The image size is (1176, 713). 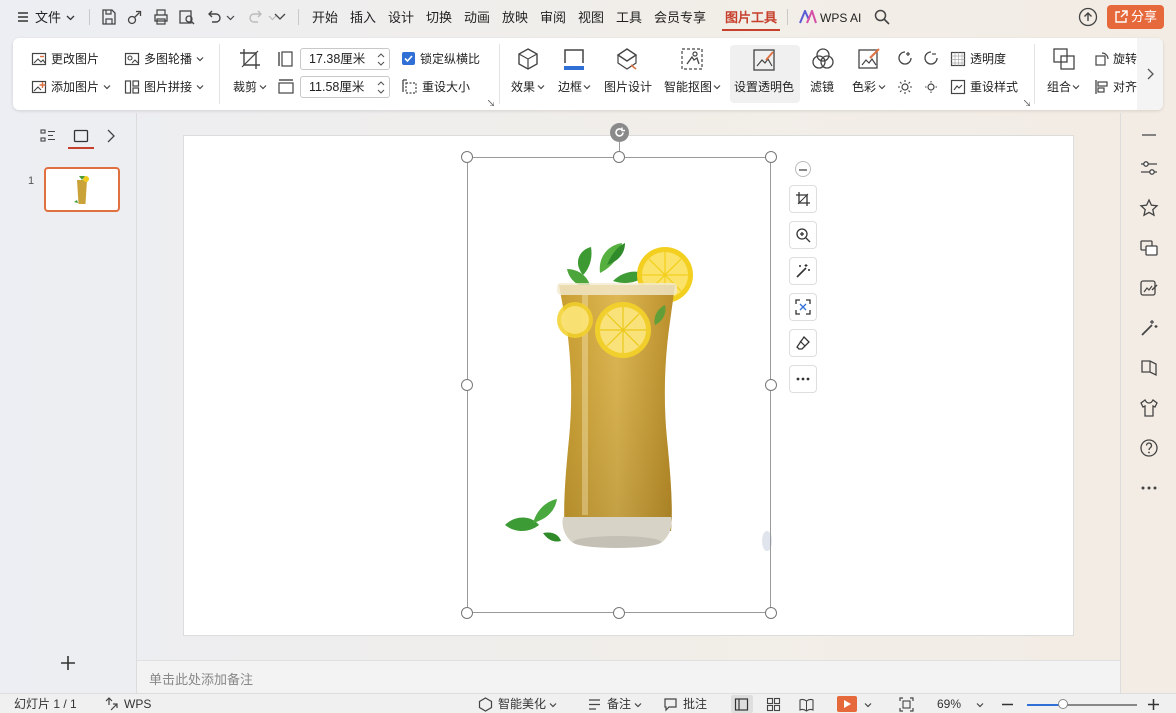 I want to click on notes-area: 单击此处添加备注, so click(x=628, y=676).